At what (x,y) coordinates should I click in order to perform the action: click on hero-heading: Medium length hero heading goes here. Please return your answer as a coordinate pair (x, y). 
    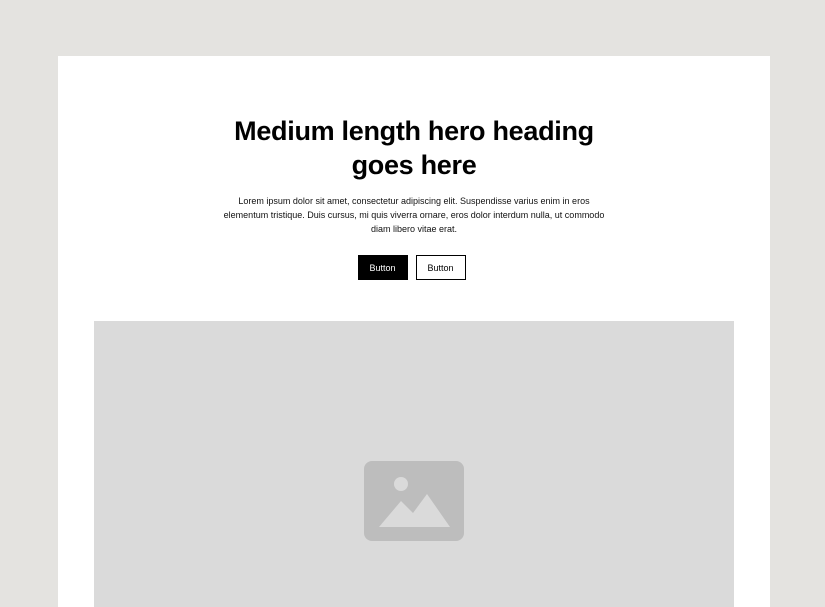
    Looking at the image, I should click on (414, 148).